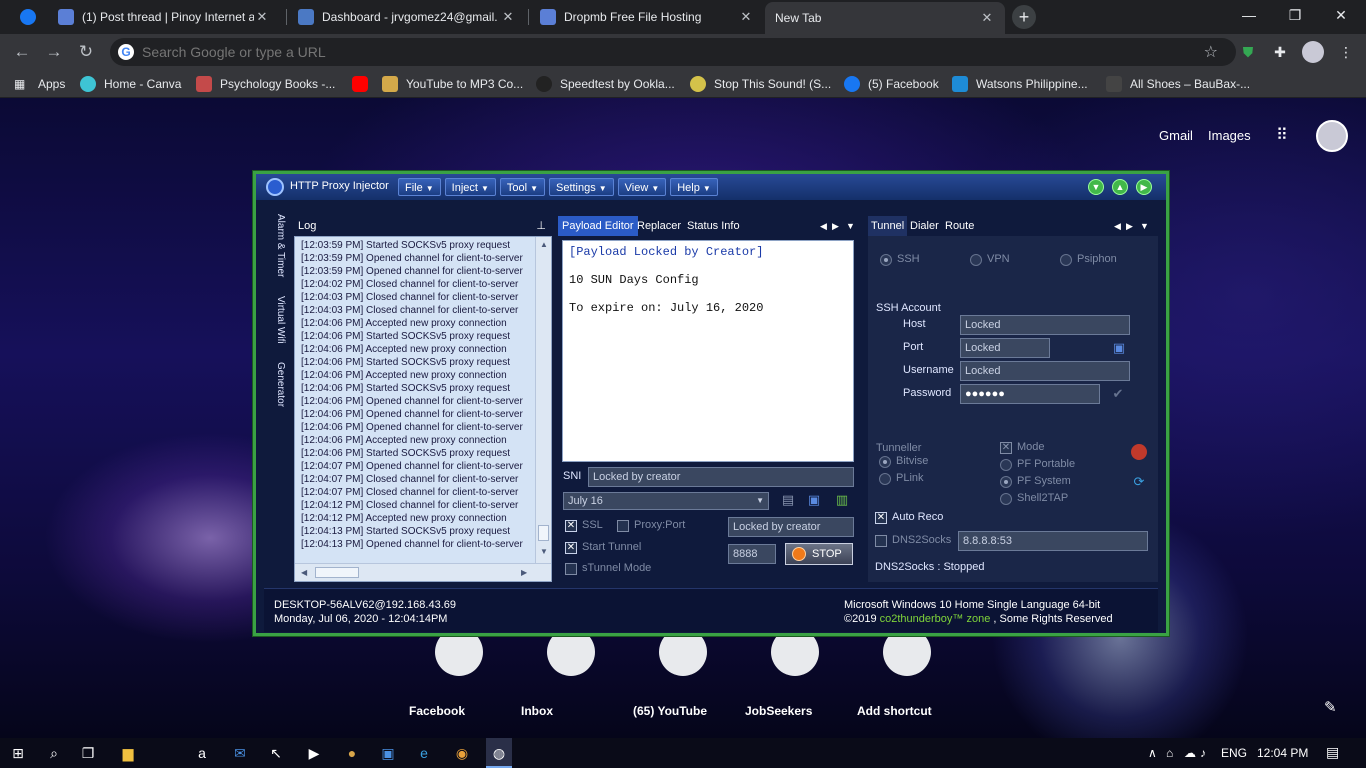  Describe the element at coordinates (788, 500) in the screenshot. I see `new-file-icon: ▤` at that location.